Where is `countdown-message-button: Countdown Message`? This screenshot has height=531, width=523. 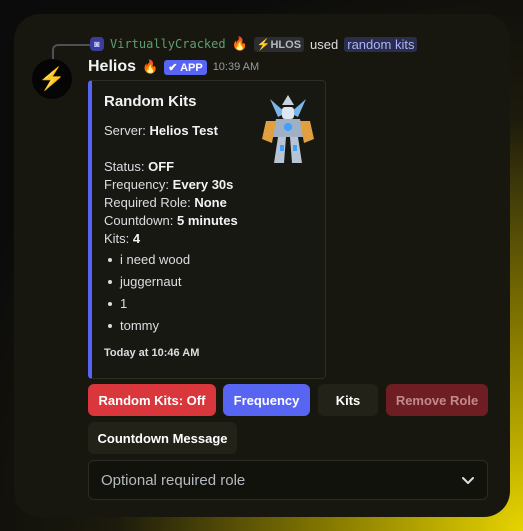
countdown-message-button: Countdown Message is located at coordinates (162, 438).